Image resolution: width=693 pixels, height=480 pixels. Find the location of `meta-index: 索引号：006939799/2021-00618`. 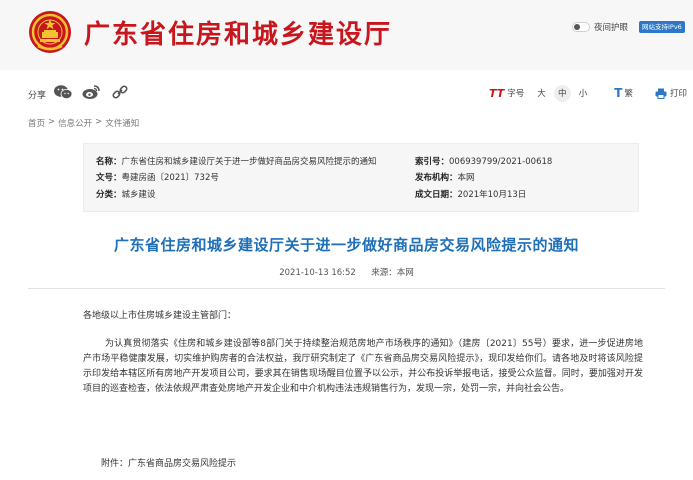

meta-index: 索引号：006939799/2021-00618 is located at coordinates (483, 161).